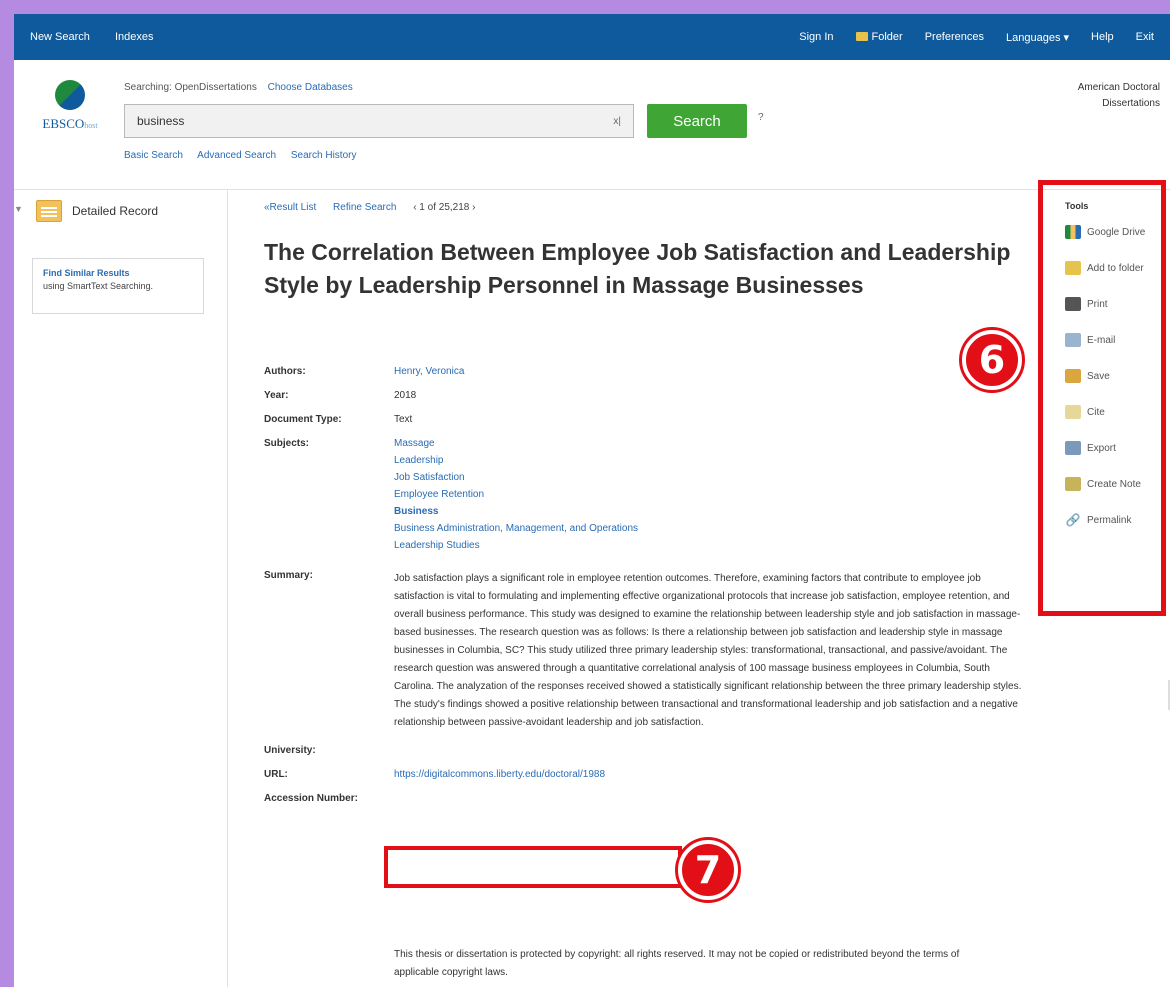  What do you see at coordinates (1077, 206) in the screenshot?
I see `tools-heading: Tools` at bounding box center [1077, 206].